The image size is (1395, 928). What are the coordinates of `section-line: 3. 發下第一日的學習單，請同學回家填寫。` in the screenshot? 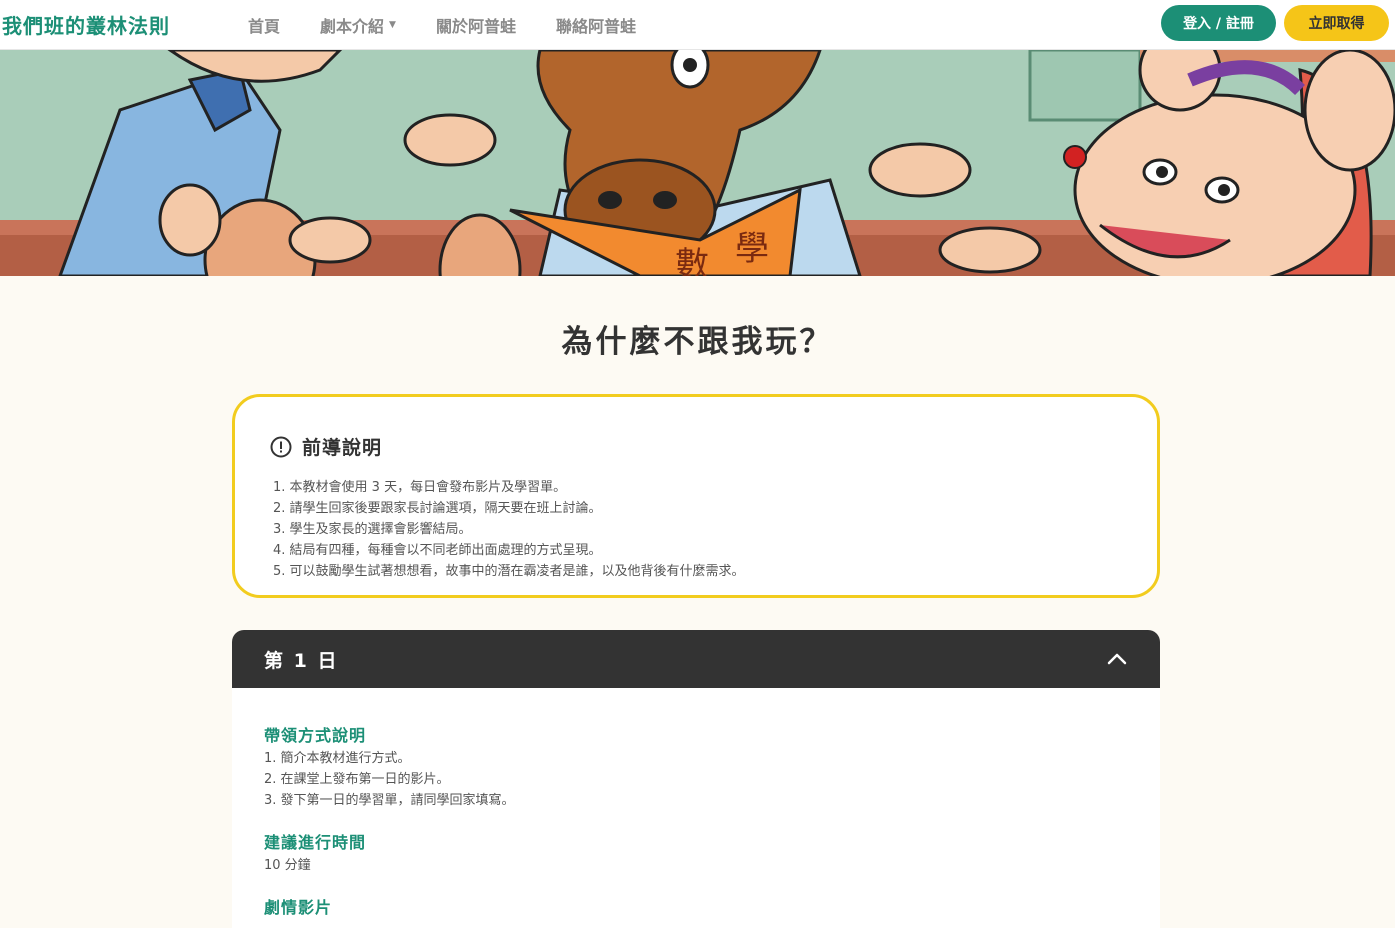 It's located at (389, 800).